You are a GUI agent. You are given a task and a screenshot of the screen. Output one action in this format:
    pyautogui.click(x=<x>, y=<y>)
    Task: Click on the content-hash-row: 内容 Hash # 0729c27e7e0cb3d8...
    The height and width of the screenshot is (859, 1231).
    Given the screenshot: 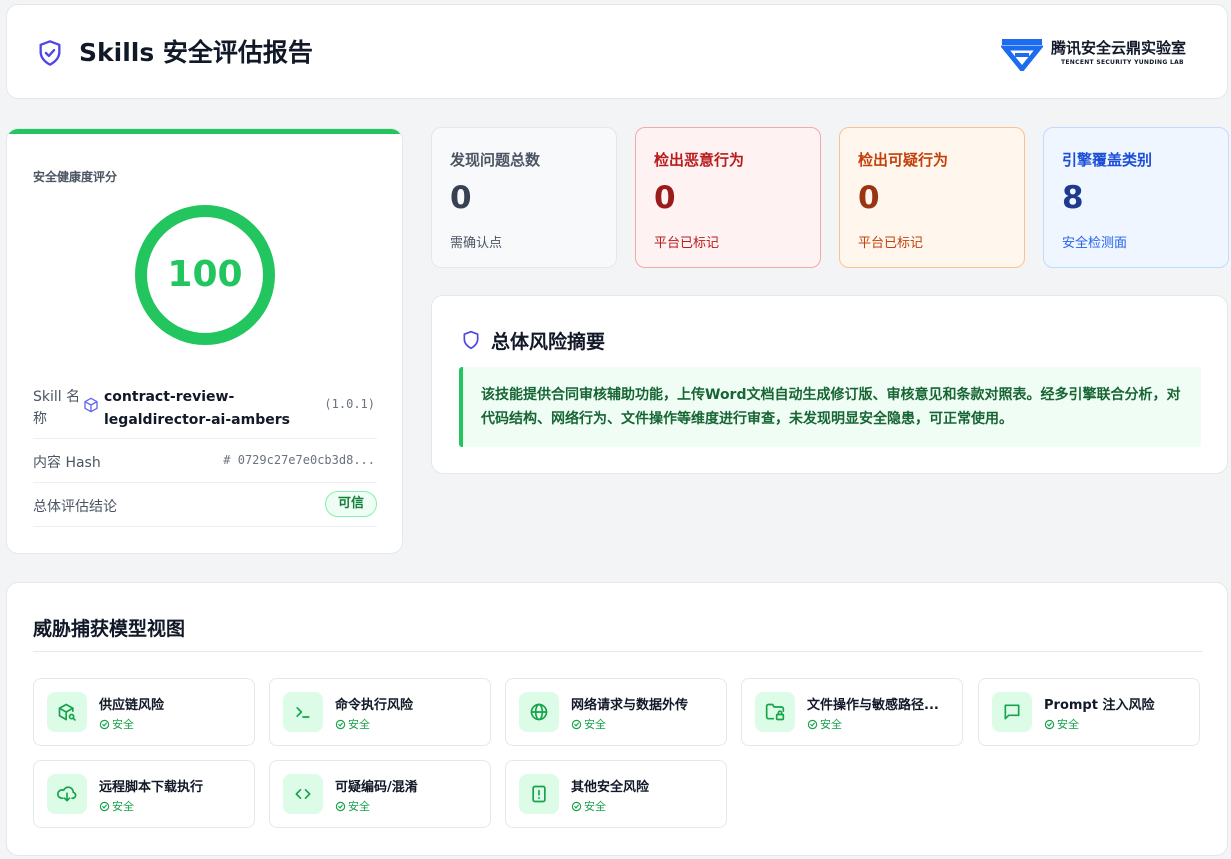 What is the action you would take?
    pyautogui.click(x=205, y=461)
    